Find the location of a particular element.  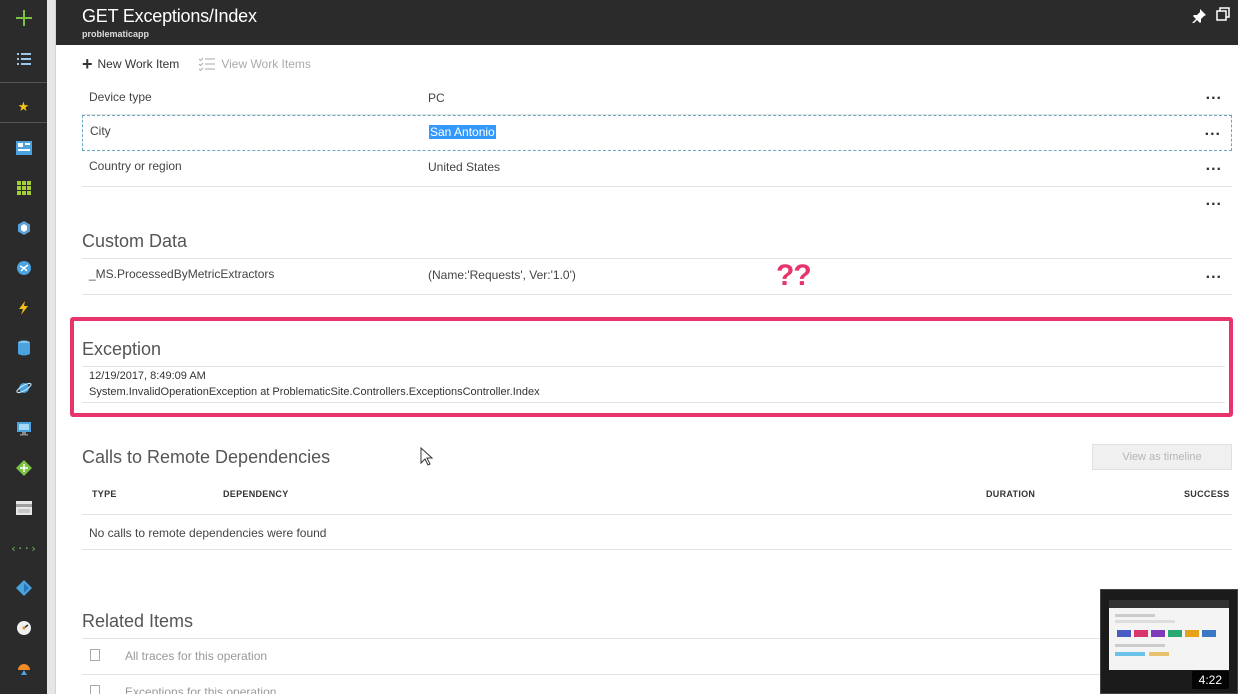

property-value: United States is located at coordinates (464, 167).